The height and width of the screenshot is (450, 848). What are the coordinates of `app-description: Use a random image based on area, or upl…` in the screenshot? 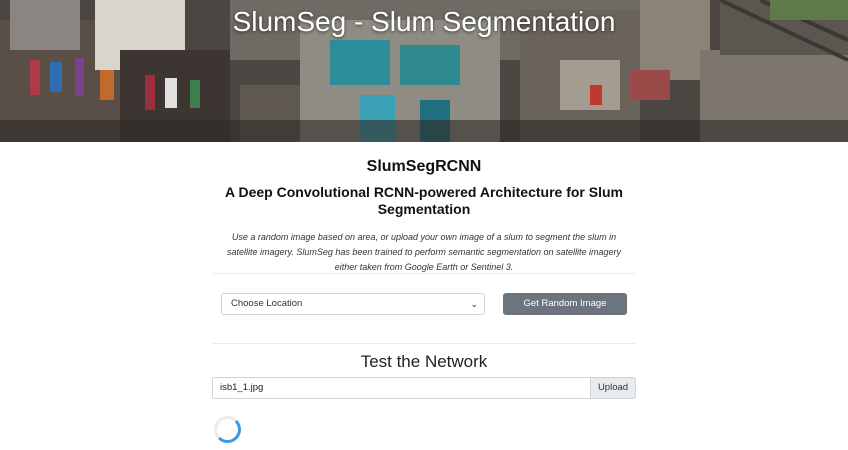 It's located at (424, 252).